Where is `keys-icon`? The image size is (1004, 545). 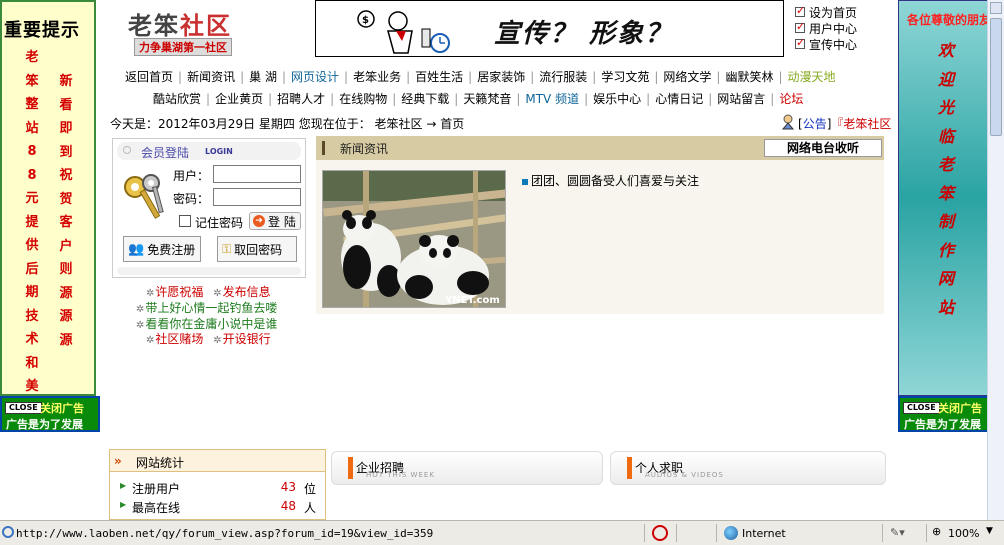
keys-icon is located at coordinates (144, 196).